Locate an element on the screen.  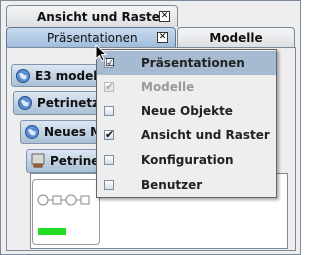
tree-row-e3-model-label: E3 model is located at coordinates (66, 75).